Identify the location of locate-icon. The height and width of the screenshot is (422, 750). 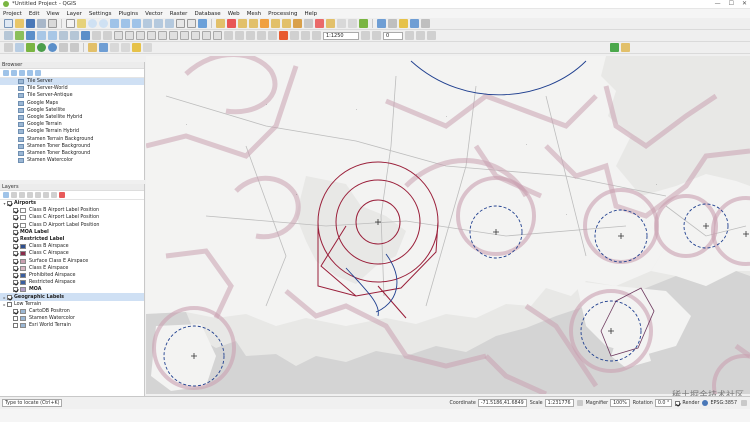
(92, 47).